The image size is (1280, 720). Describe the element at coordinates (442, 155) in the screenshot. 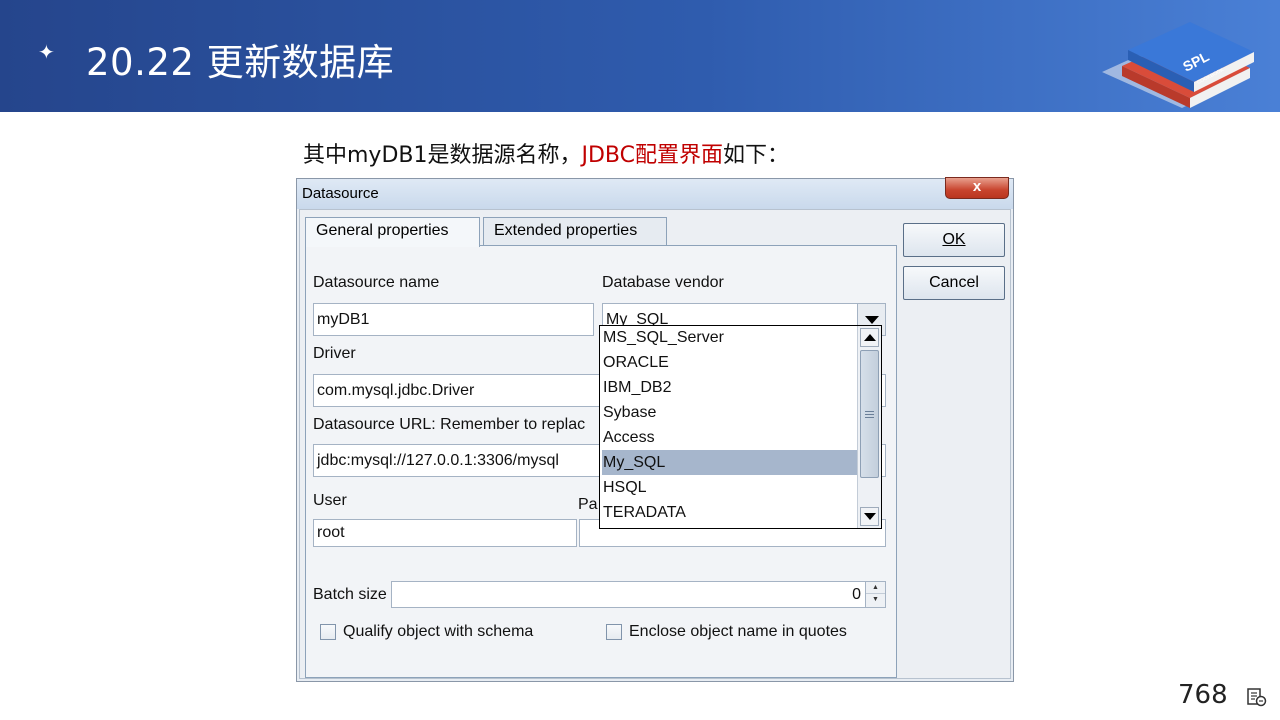

I see `caption-prefix: 其中myDB1是数据源名称，` at that location.